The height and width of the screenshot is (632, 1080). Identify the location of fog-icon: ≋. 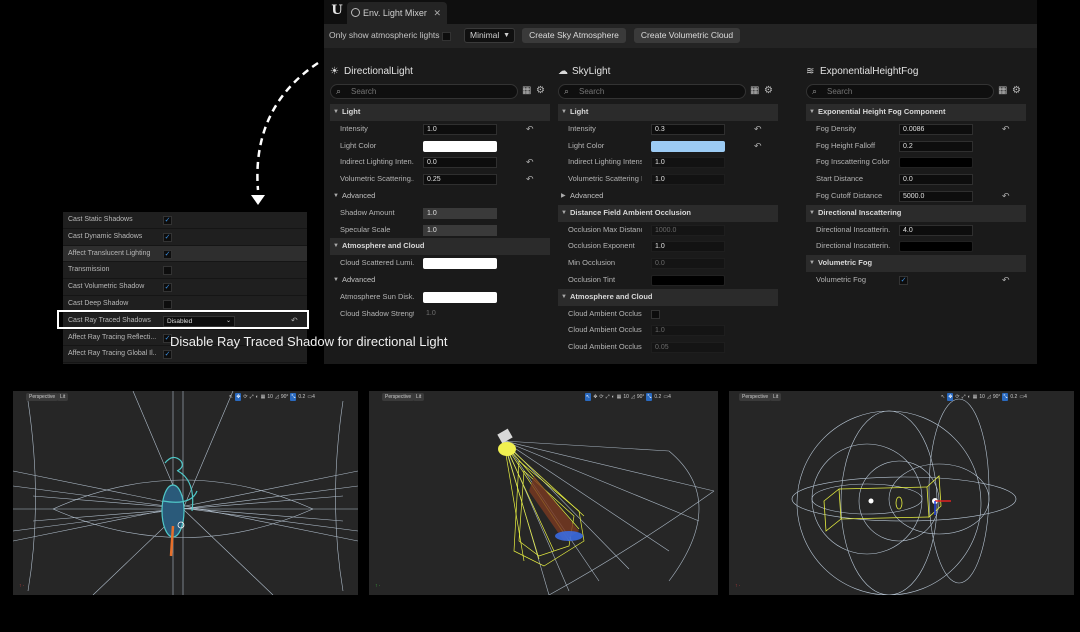
(810, 71).